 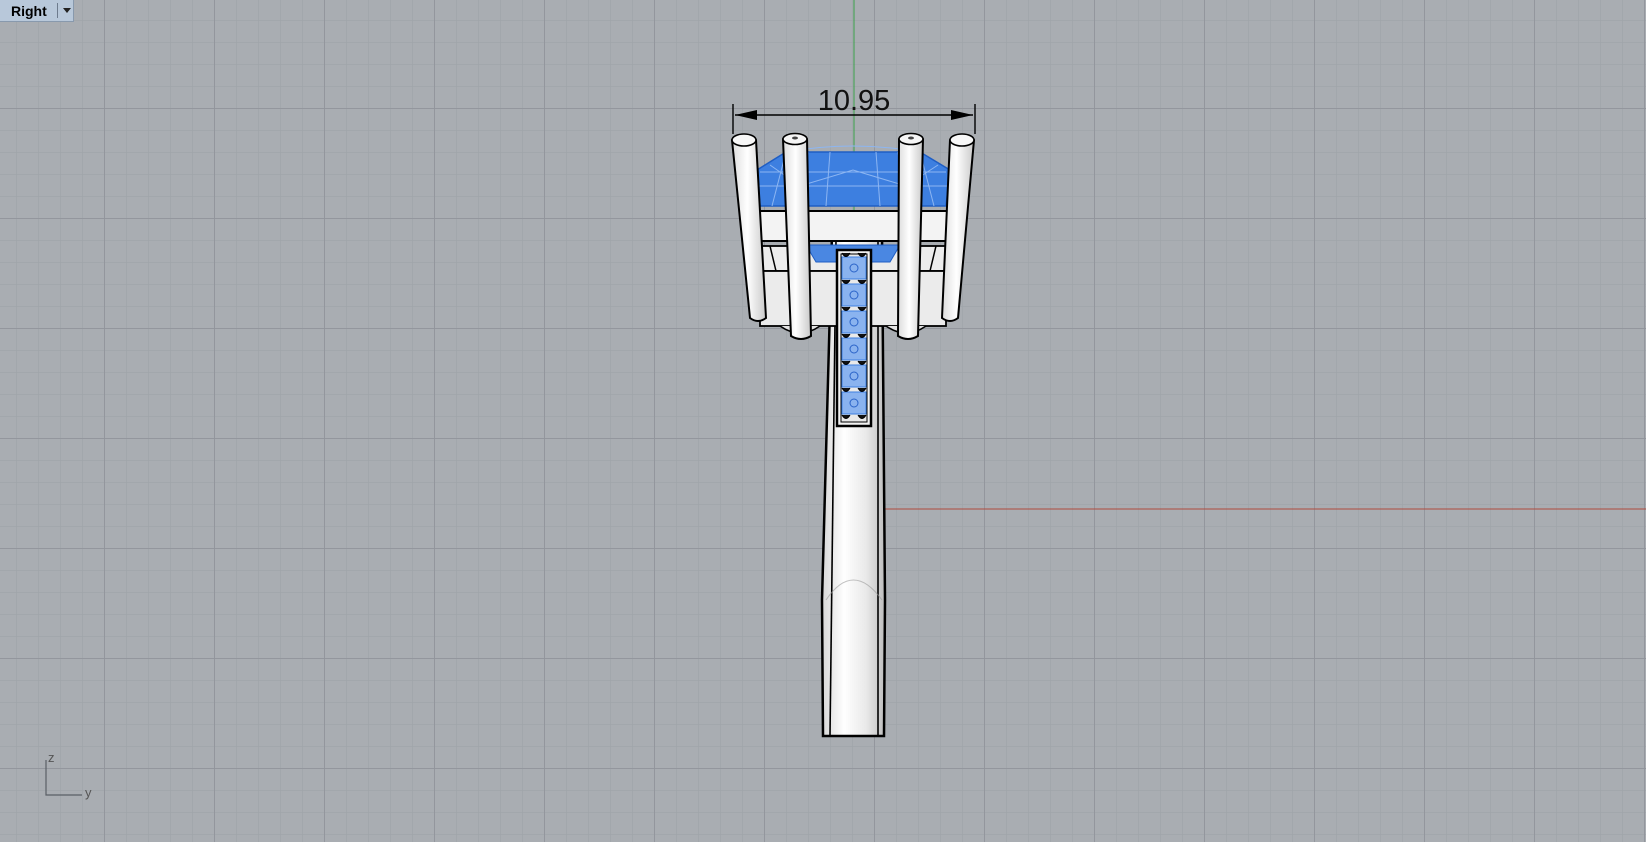 What do you see at coordinates (746, 115) in the screenshot?
I see `dimension-arrow-left` at bounding box center [746, 115].